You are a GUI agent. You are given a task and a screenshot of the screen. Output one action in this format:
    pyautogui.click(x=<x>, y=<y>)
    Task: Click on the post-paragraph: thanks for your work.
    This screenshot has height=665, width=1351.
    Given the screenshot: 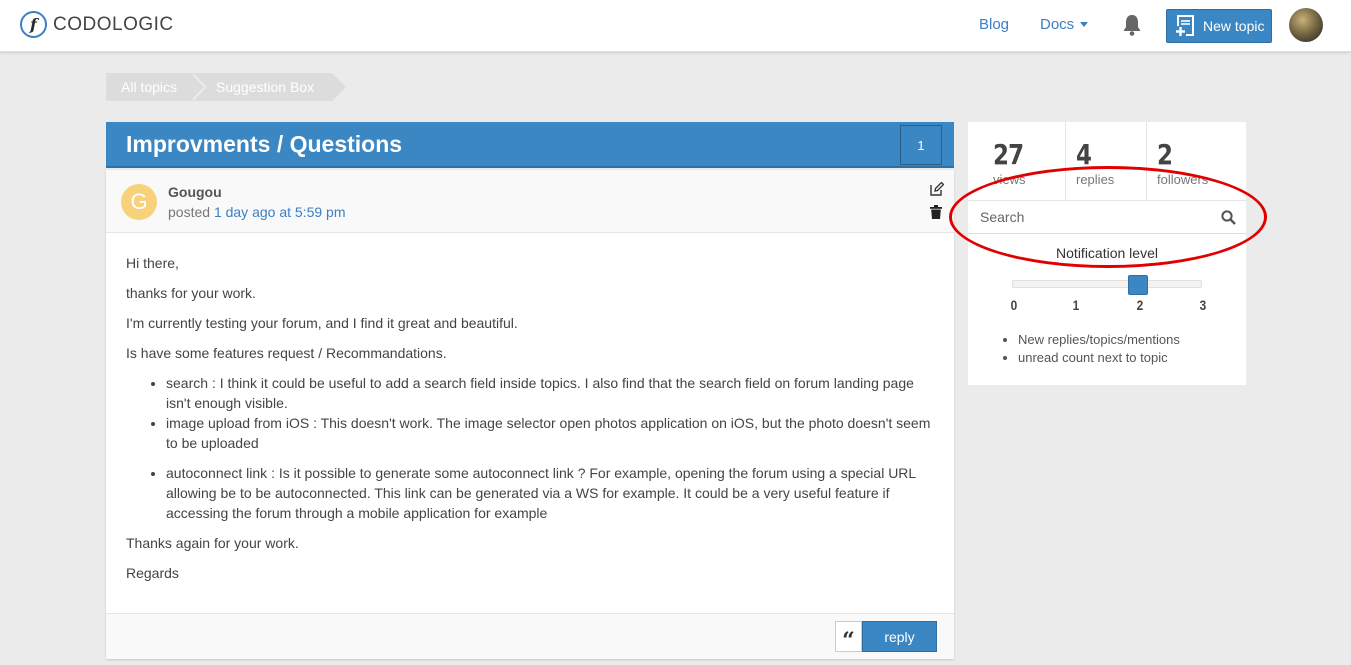 What is the action you would take?
    pyautogui.click(x=191, y=293)
    